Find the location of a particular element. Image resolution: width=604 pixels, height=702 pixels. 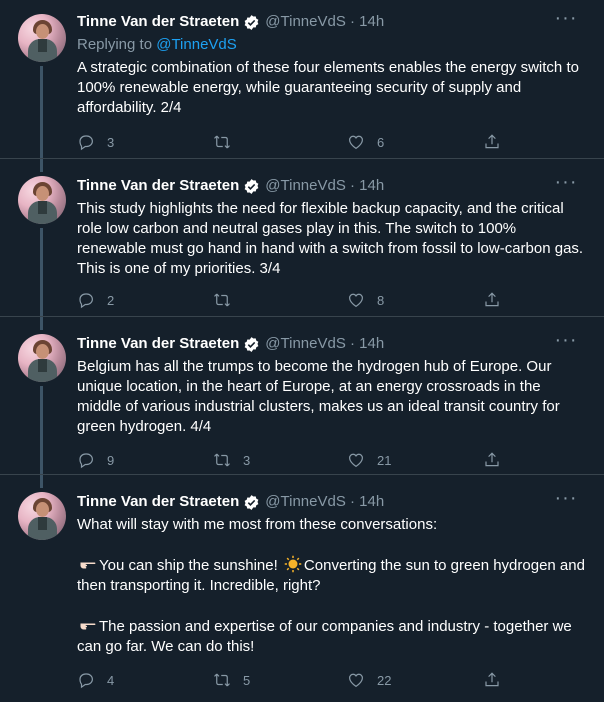

like-count: 21 is located at coordinates (384, 460).